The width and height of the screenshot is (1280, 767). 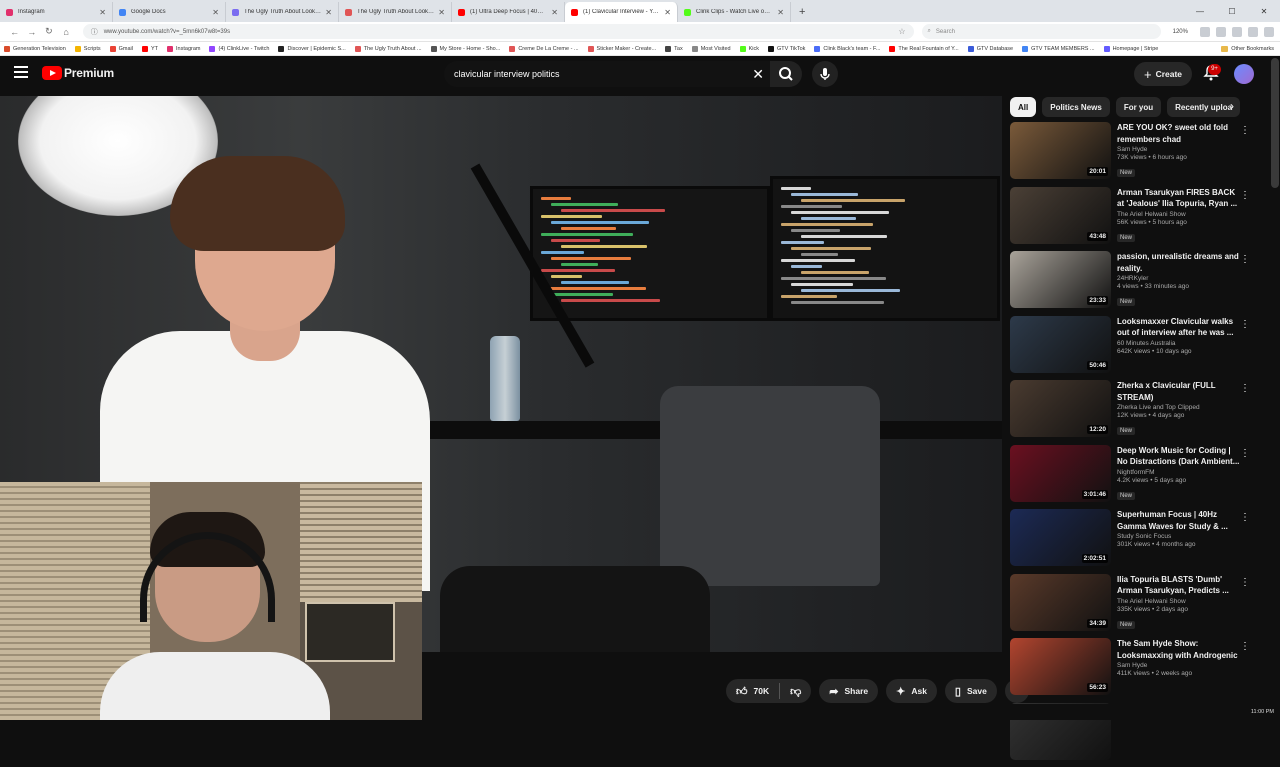 What do you see at coordinates (121, 49) in the screenshot?
I see `bookmark-item: Gmail` at bounding box center [121, 49].